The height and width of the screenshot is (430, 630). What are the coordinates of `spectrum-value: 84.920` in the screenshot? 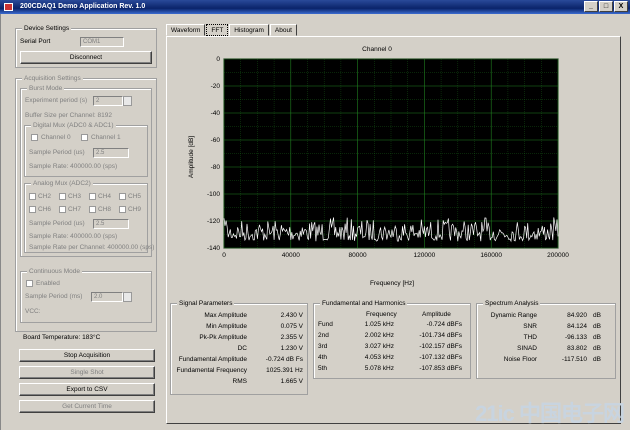 It's located at (577, 315).